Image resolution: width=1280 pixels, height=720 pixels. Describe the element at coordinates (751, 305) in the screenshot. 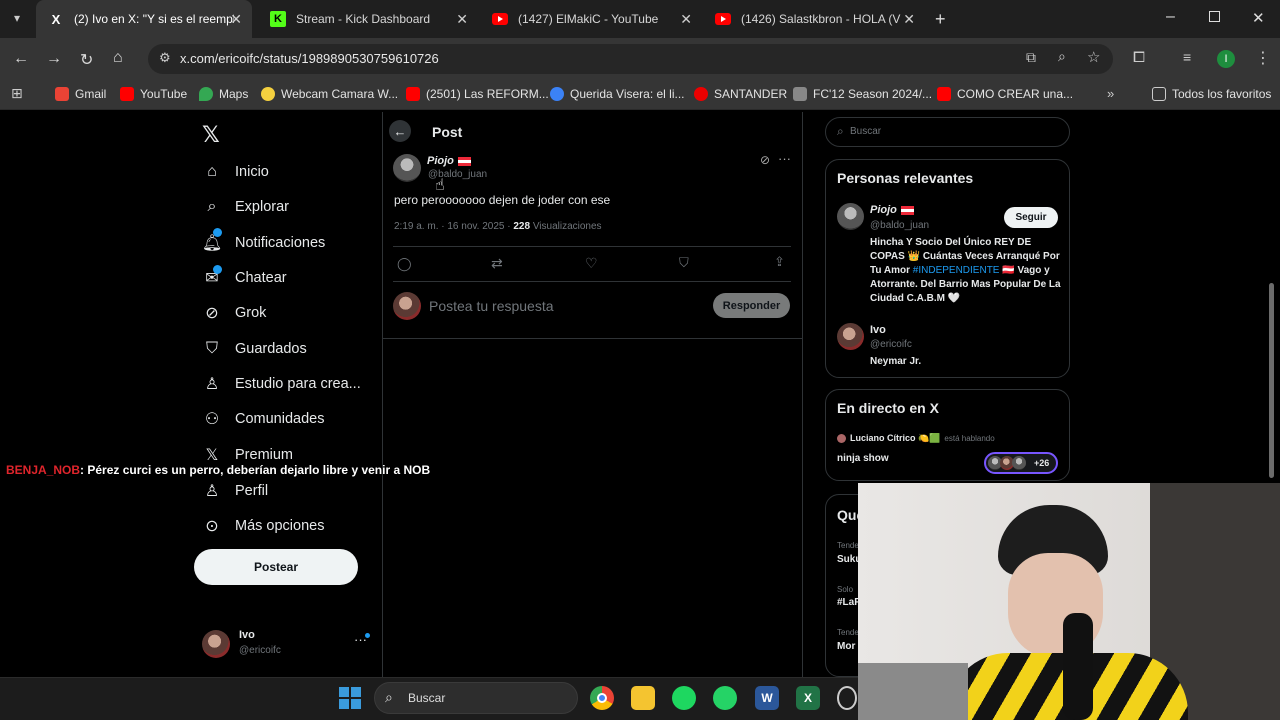

I see `reply-button: Responder` at that location.